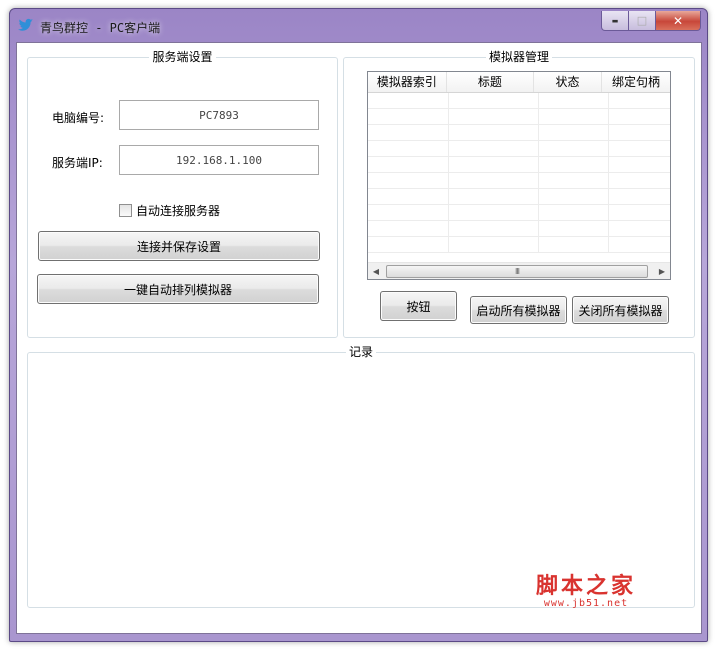 The width and height of the screenshot is (715, 650). I want to click on maximize-icon: □, so click(642, 20).